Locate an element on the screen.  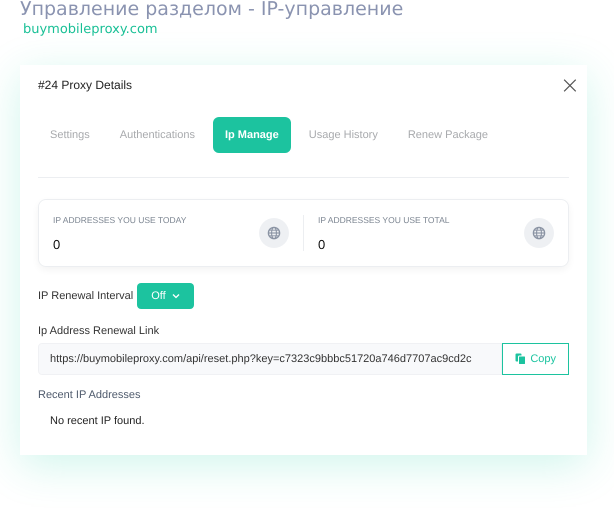
site-name: buymobileproxy.com is located at coordinates (91, 29).